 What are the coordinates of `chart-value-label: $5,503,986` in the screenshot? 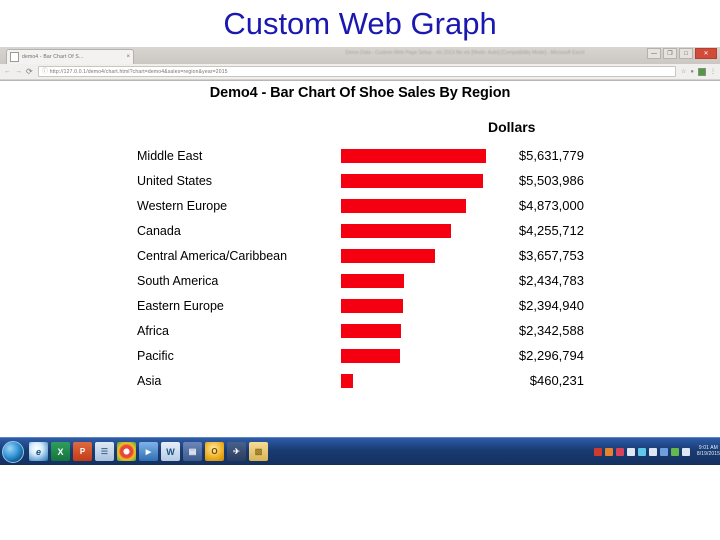 It's located at (551, 180).